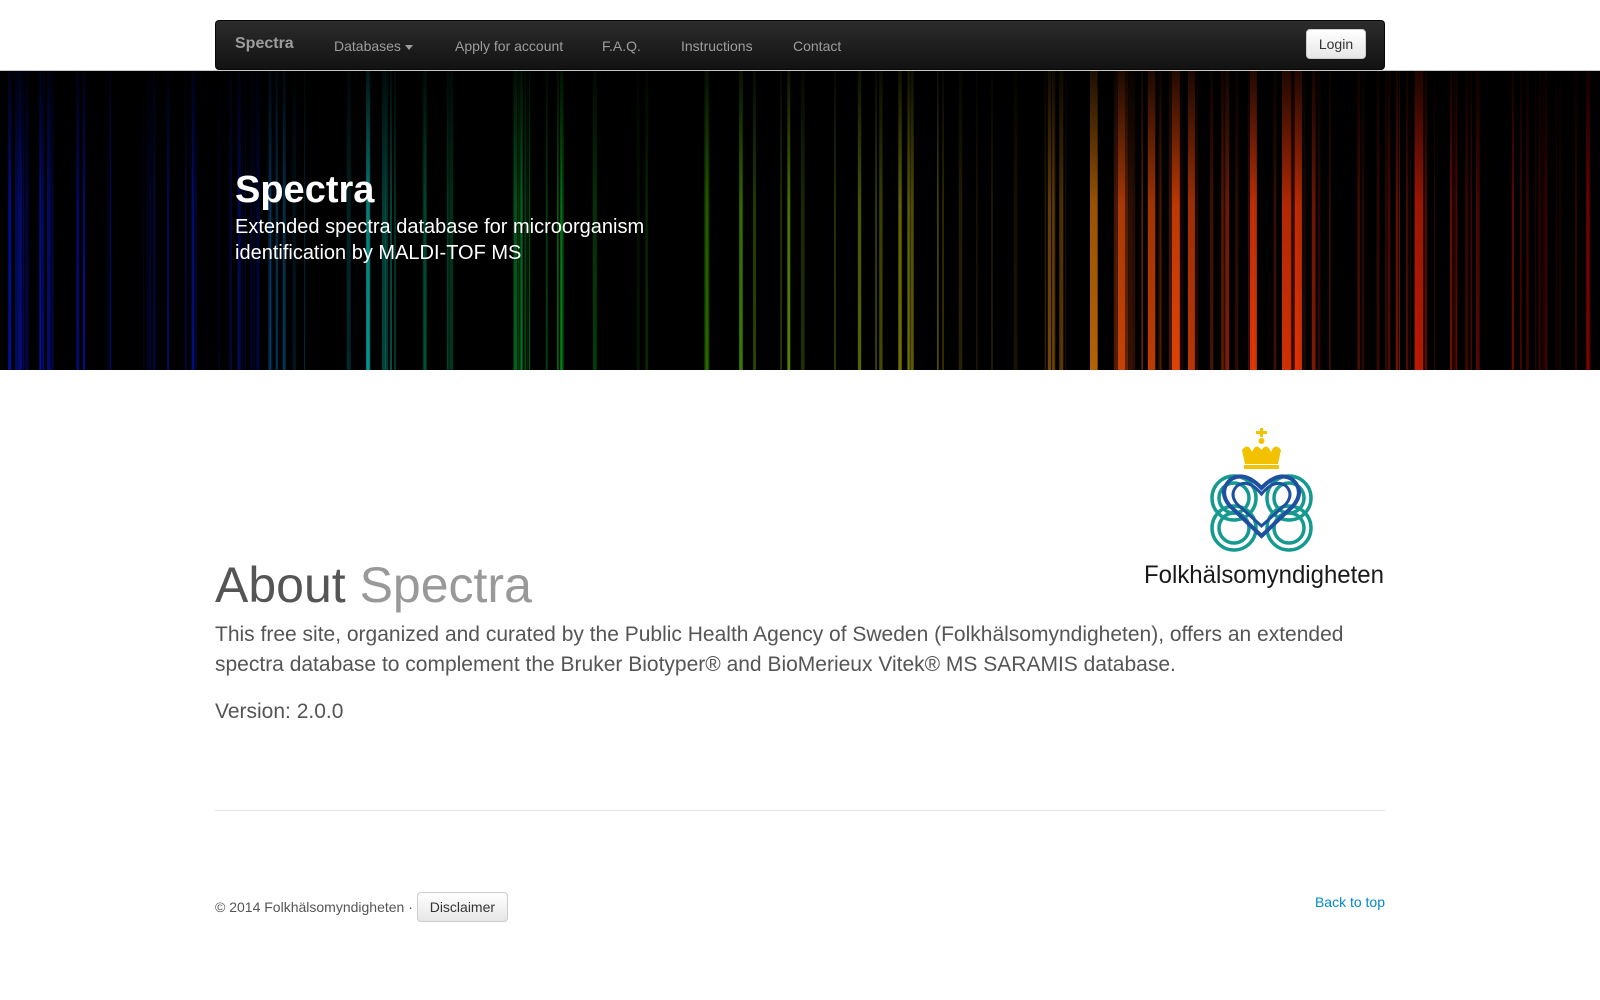 The image size is (1600, 1000). What do you see at coordinates (1336, 44) in the screenshot?
I see `login-button: Login` at bounding box center [1336, 44].